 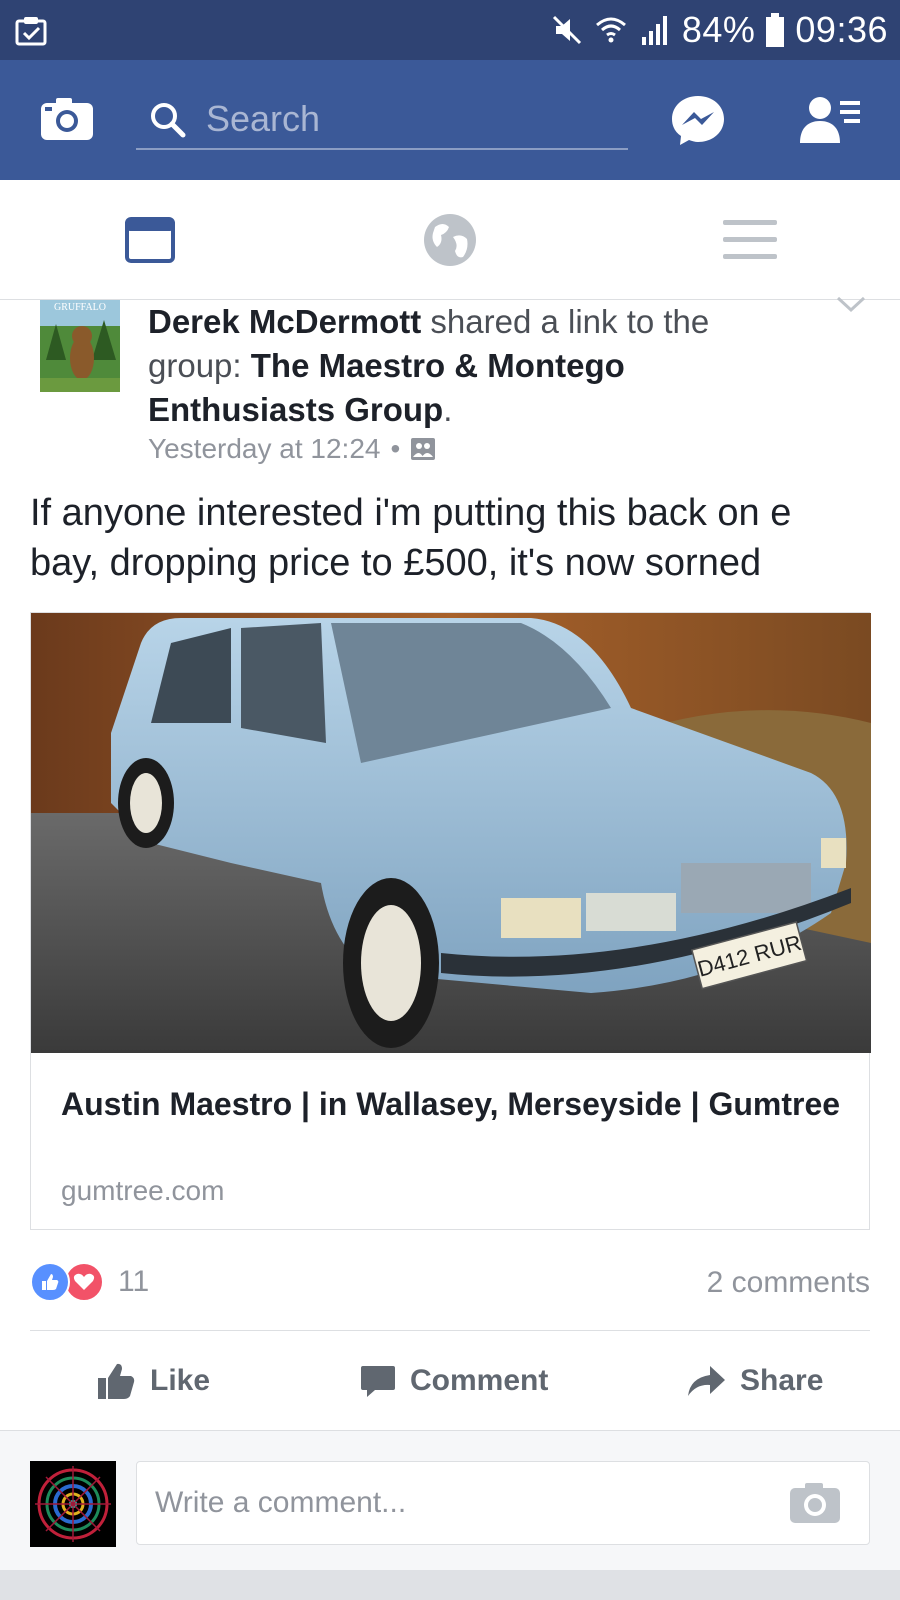 I want to click on search-box, so click(x=382, y=120).